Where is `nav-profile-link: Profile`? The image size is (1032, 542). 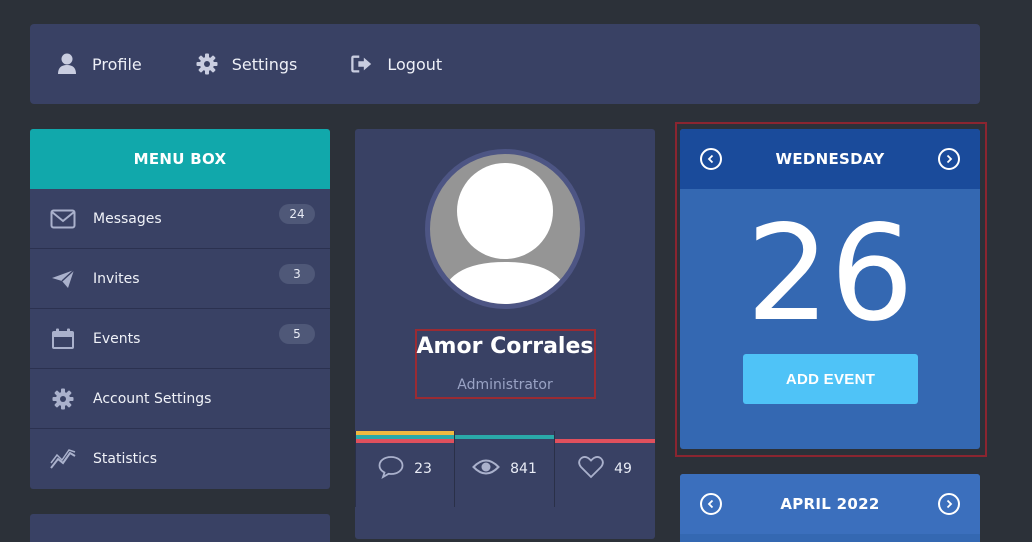 nav-profile-link: Profile is located at coordinates (99, 64).